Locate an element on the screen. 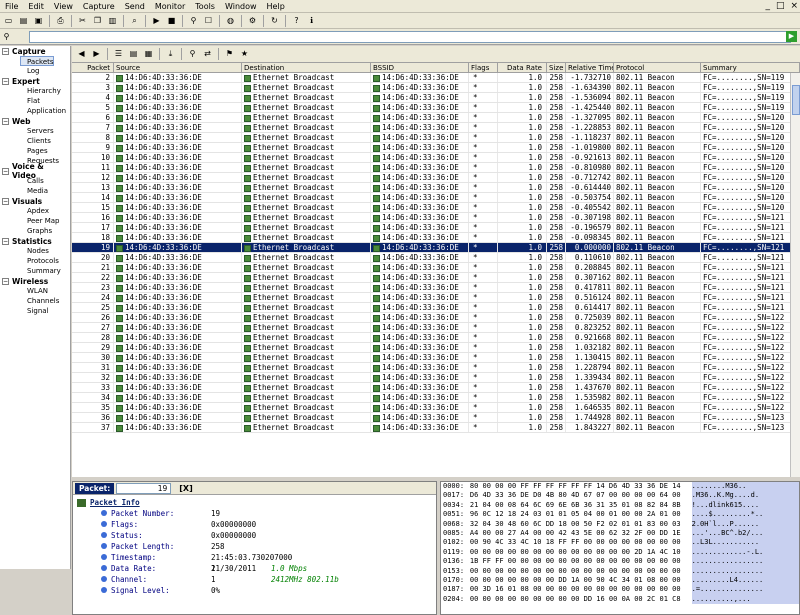  print-icon: ⎙ is located at coordinates (60, 21).